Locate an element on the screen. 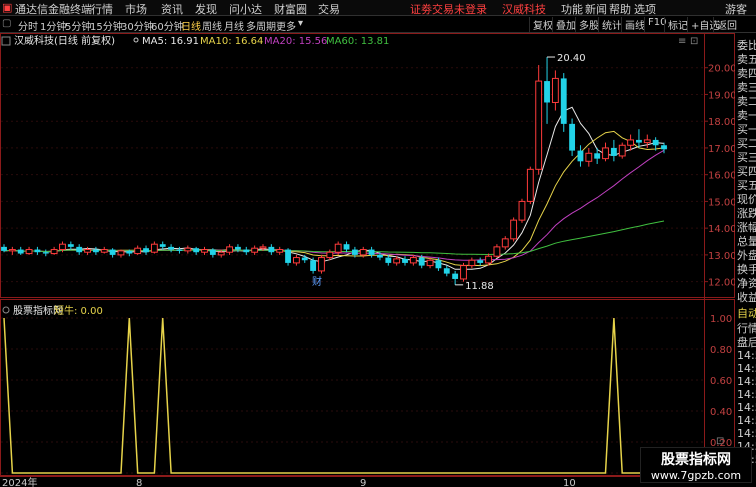 This screenshot has width=756, height=487. ma60-label: MA60: 13.81 is located at coordinates (357, 41).